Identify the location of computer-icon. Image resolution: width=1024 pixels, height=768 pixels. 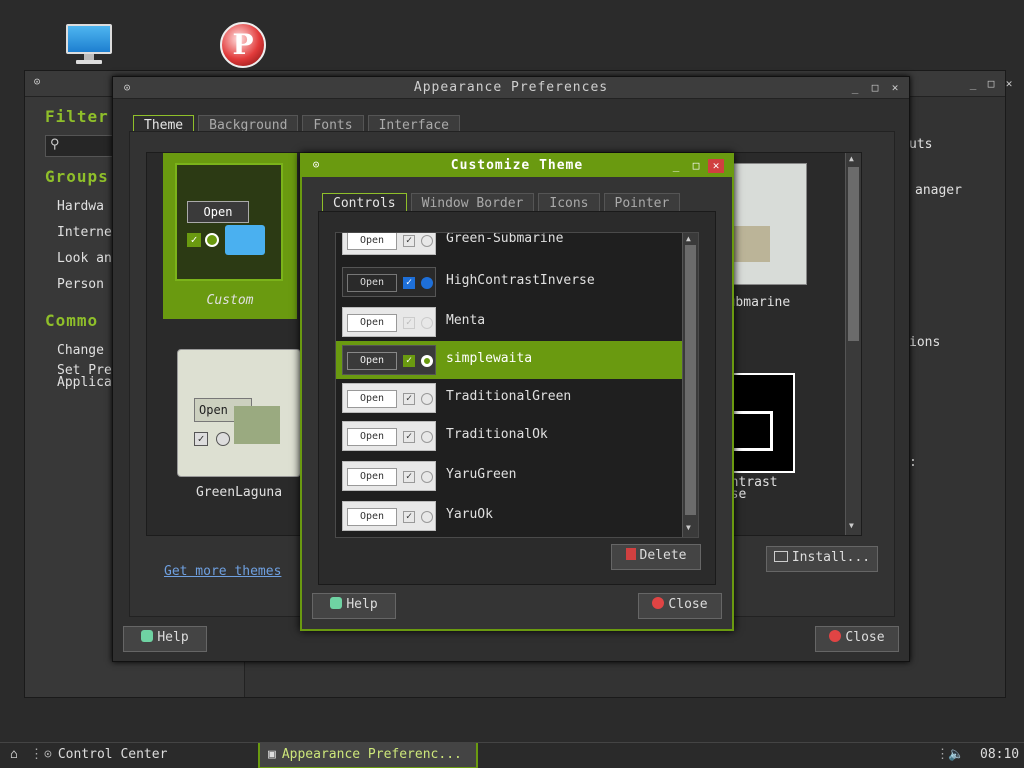
(89, 45).